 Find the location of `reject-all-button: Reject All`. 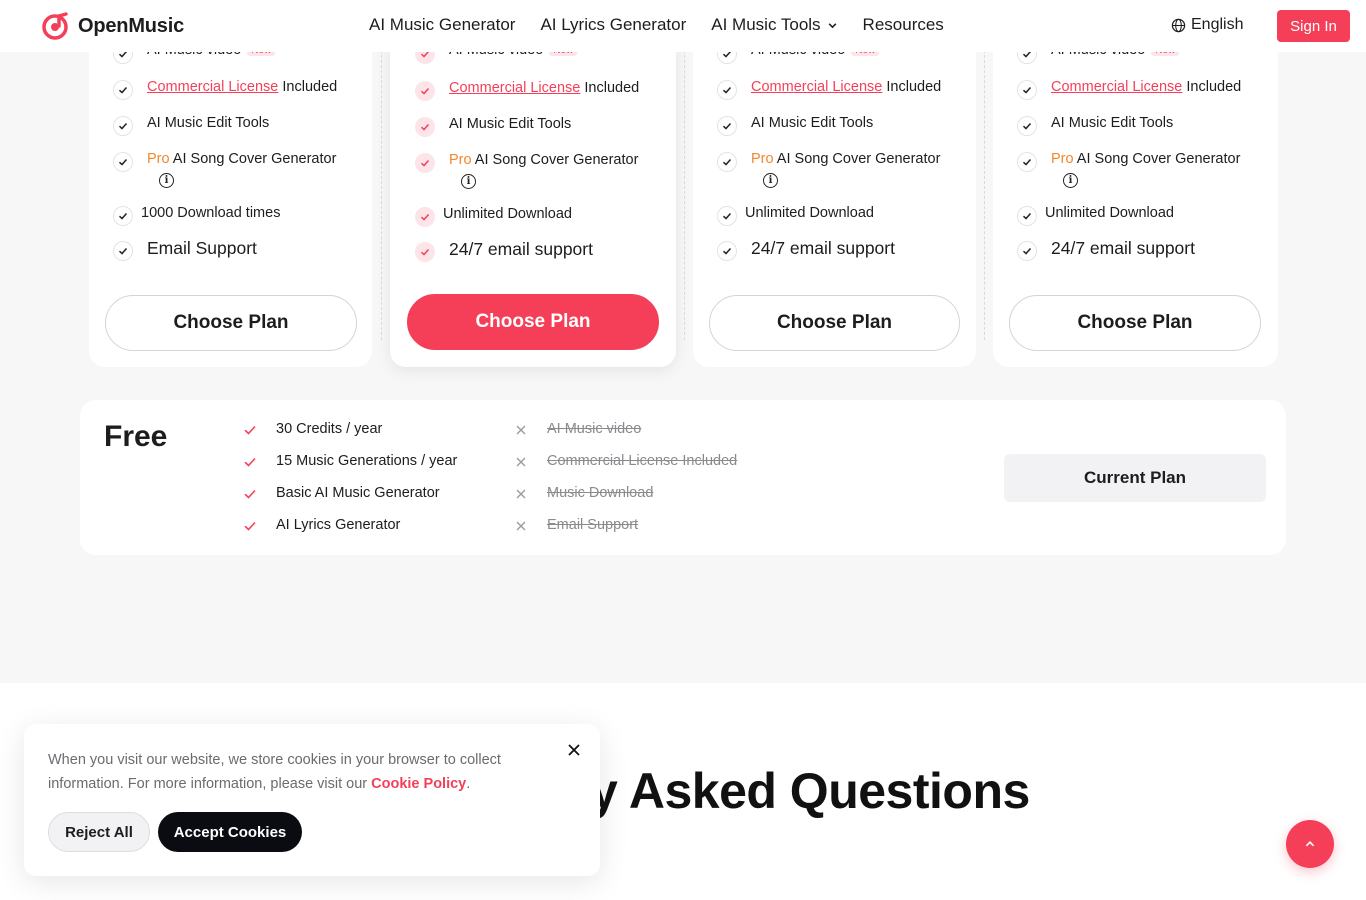

reject-all-button: Reject All is located at coordinates (99, 832).